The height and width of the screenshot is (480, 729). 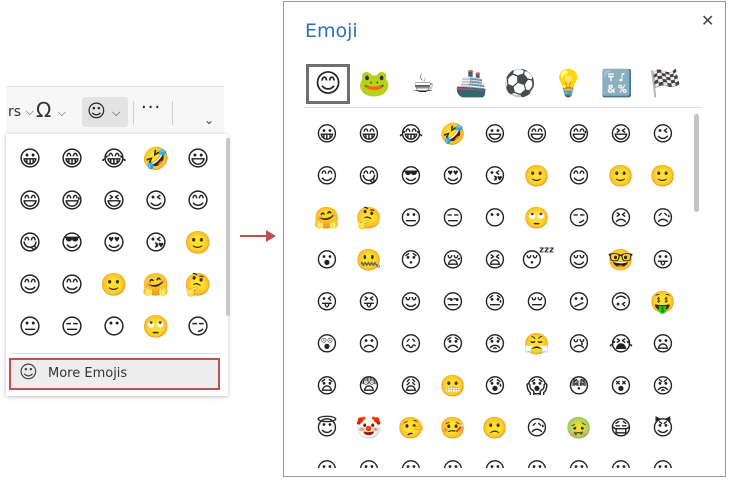 What do you see at coordinates (621, 386) in the screenshot?
I see `emoji-item: 😵` at bounding box center [621, 386].